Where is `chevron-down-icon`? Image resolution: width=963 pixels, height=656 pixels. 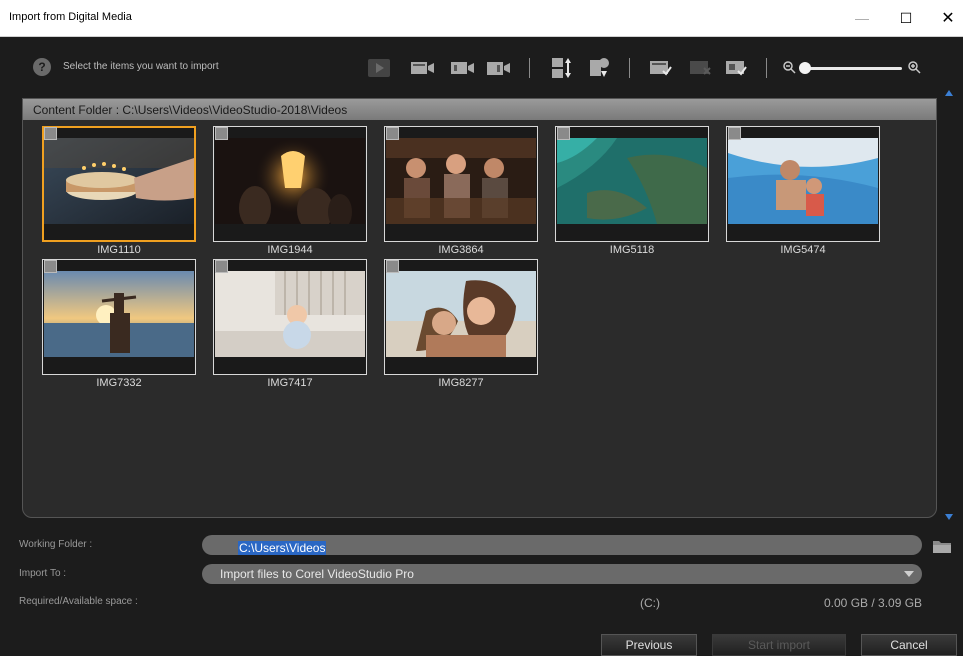
chevron-down-icon is located at coordinates (909, 574).